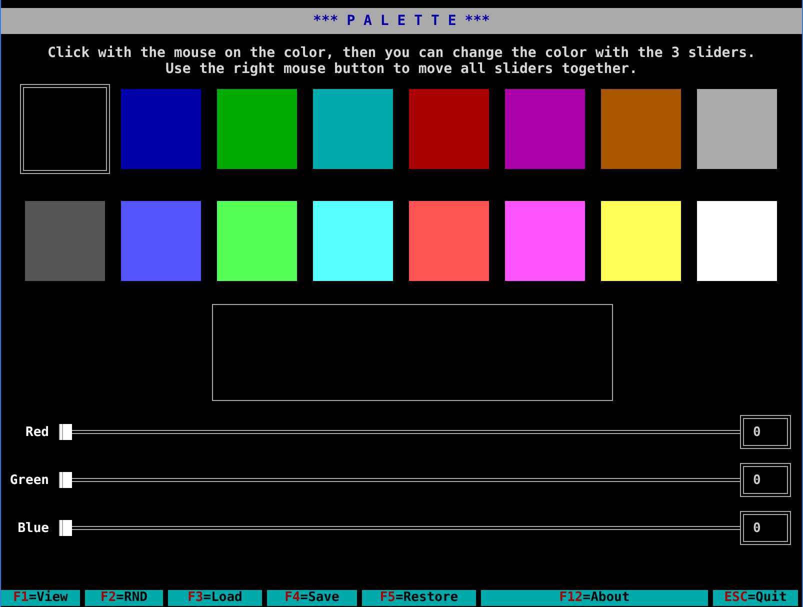 Image resolution: width=803 pixels, height=607 pixels. I want to click on window-title: *** P A L E T T E ***, so click(401, 21).